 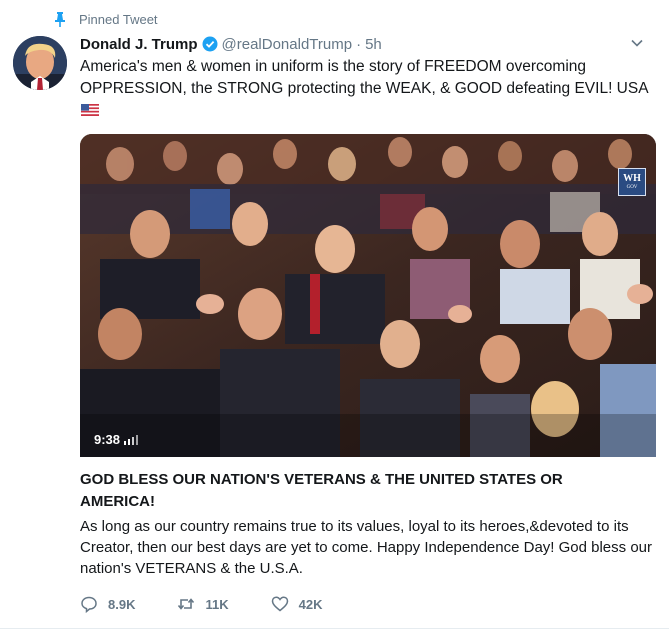 I want to click on display-name: Donald J. Trump, so click(x=139, y=44).